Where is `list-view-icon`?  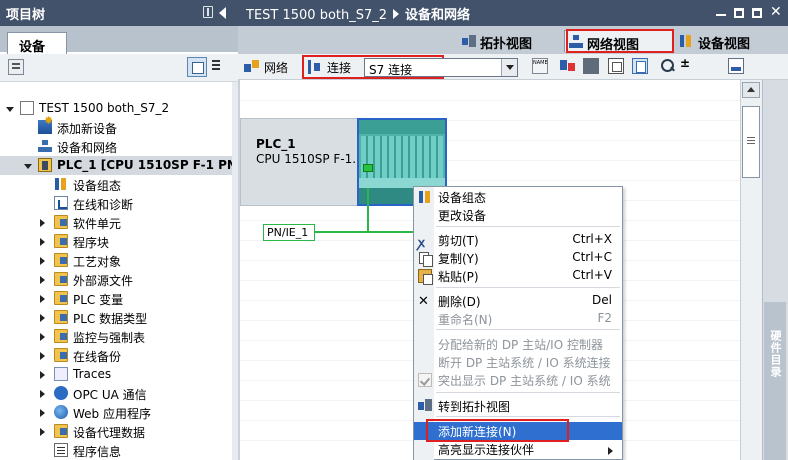 list-view-icon is located at coordinates (216, 66).